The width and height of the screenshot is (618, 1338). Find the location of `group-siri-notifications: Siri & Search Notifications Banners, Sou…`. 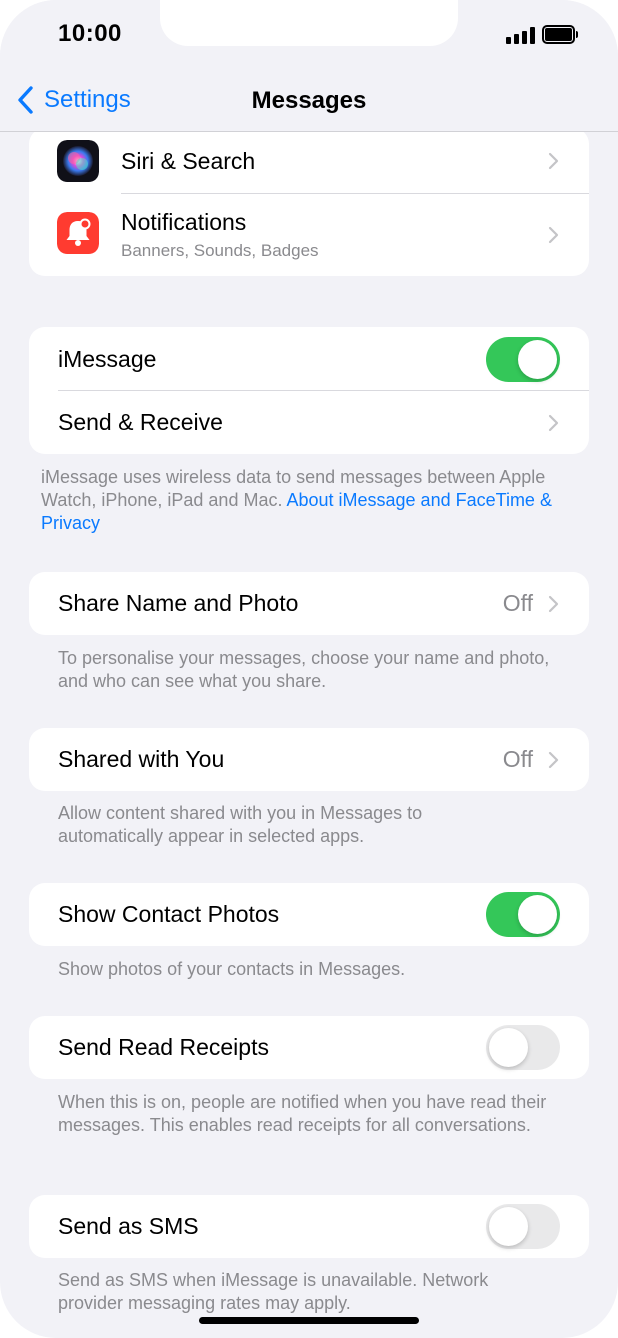

group-siri-notifications: Siri & Search Notifications Banners, Sou… is located at coordinates (309, 204).